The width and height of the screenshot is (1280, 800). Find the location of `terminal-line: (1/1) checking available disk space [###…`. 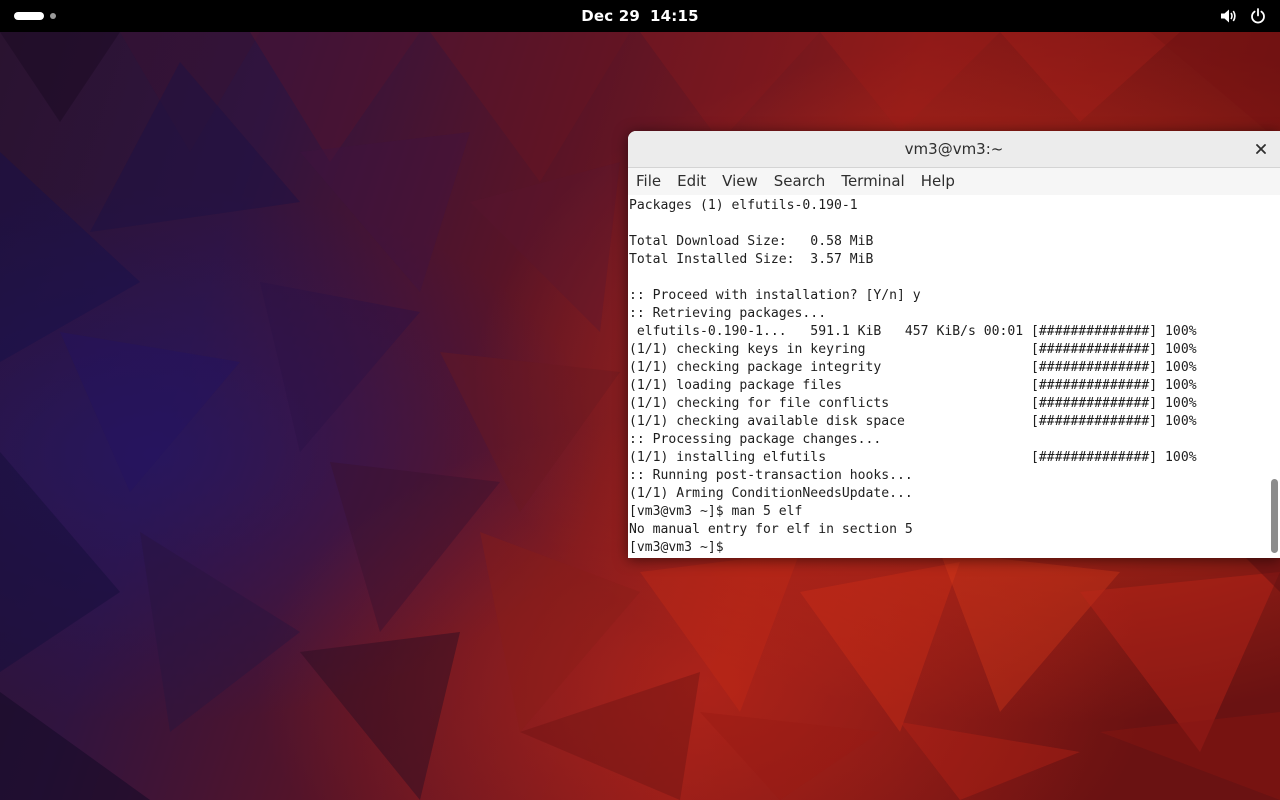

terminal-line: (1/1) checking available disk space [###… is located at coordinates (913, 421).